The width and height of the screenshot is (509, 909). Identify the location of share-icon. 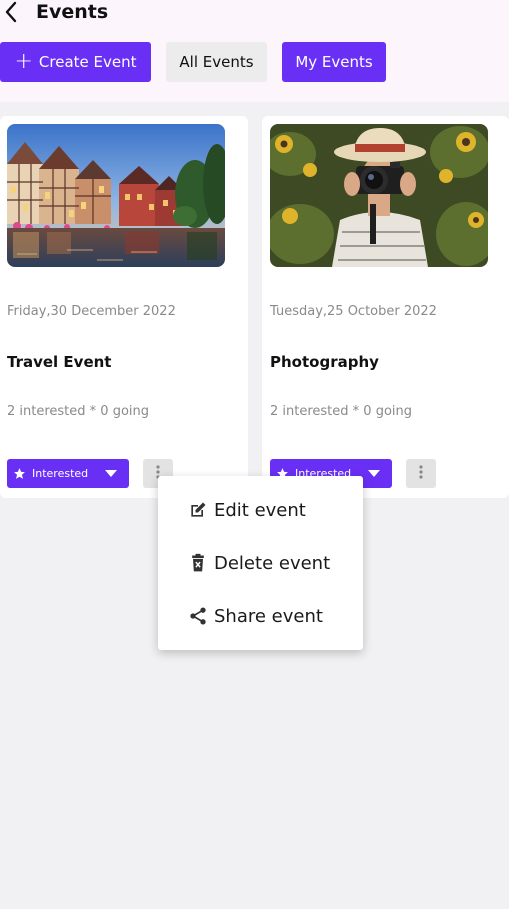
(198, 616).